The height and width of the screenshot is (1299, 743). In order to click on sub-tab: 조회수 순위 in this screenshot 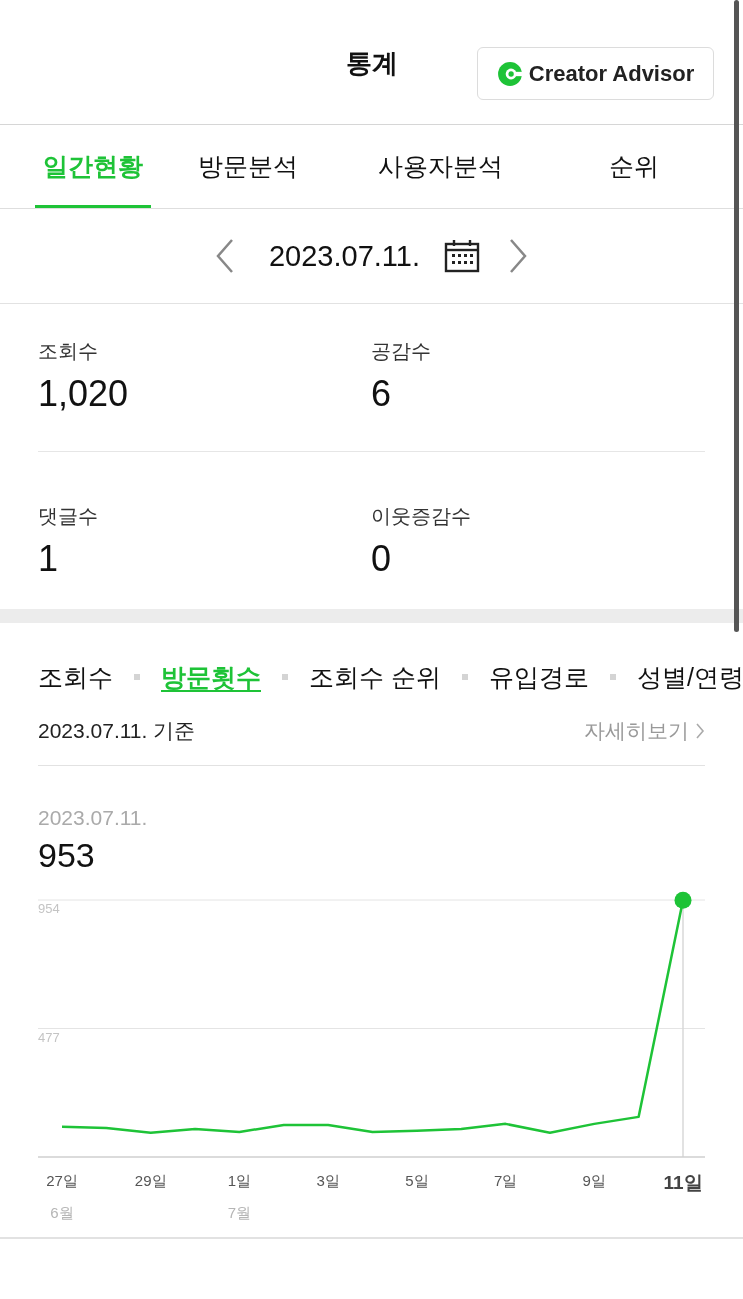, I will do `click(375, 676)`.